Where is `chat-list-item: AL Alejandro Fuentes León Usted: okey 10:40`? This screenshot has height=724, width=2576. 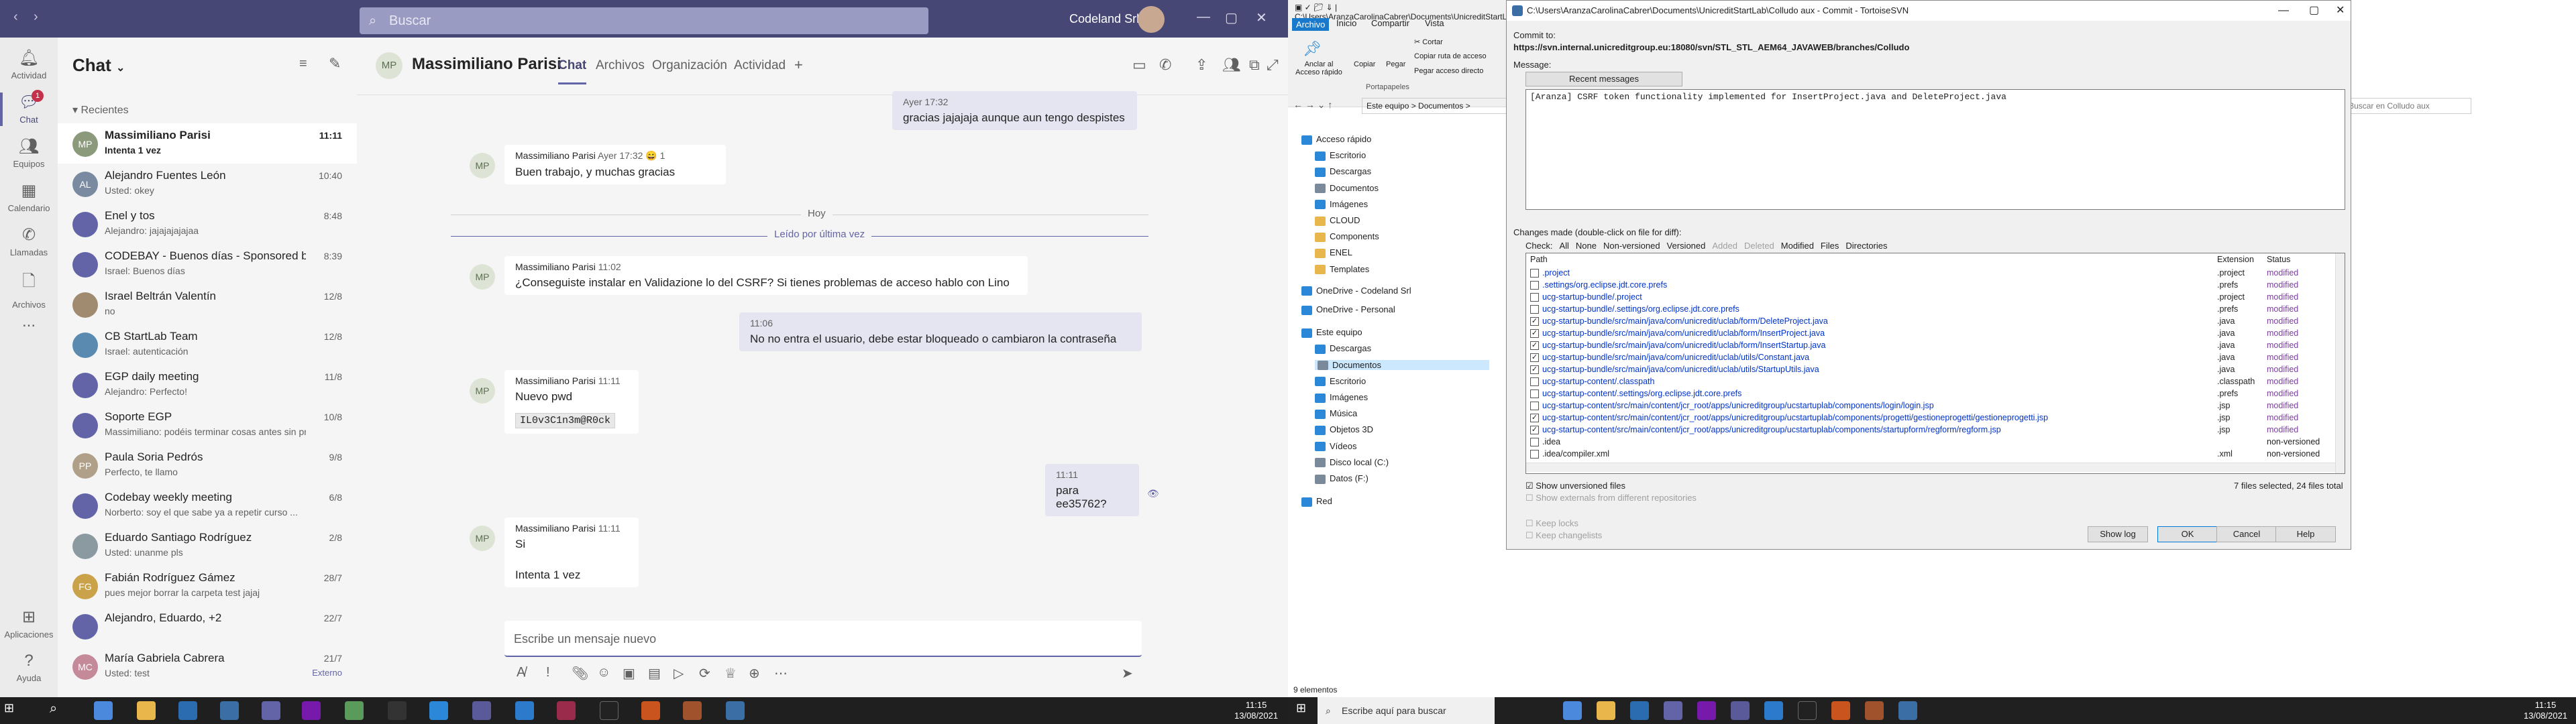 chat-list-item: AL Alejandro Fuentes León Usted: okey 10:40 is located at coordinates (207, 184).